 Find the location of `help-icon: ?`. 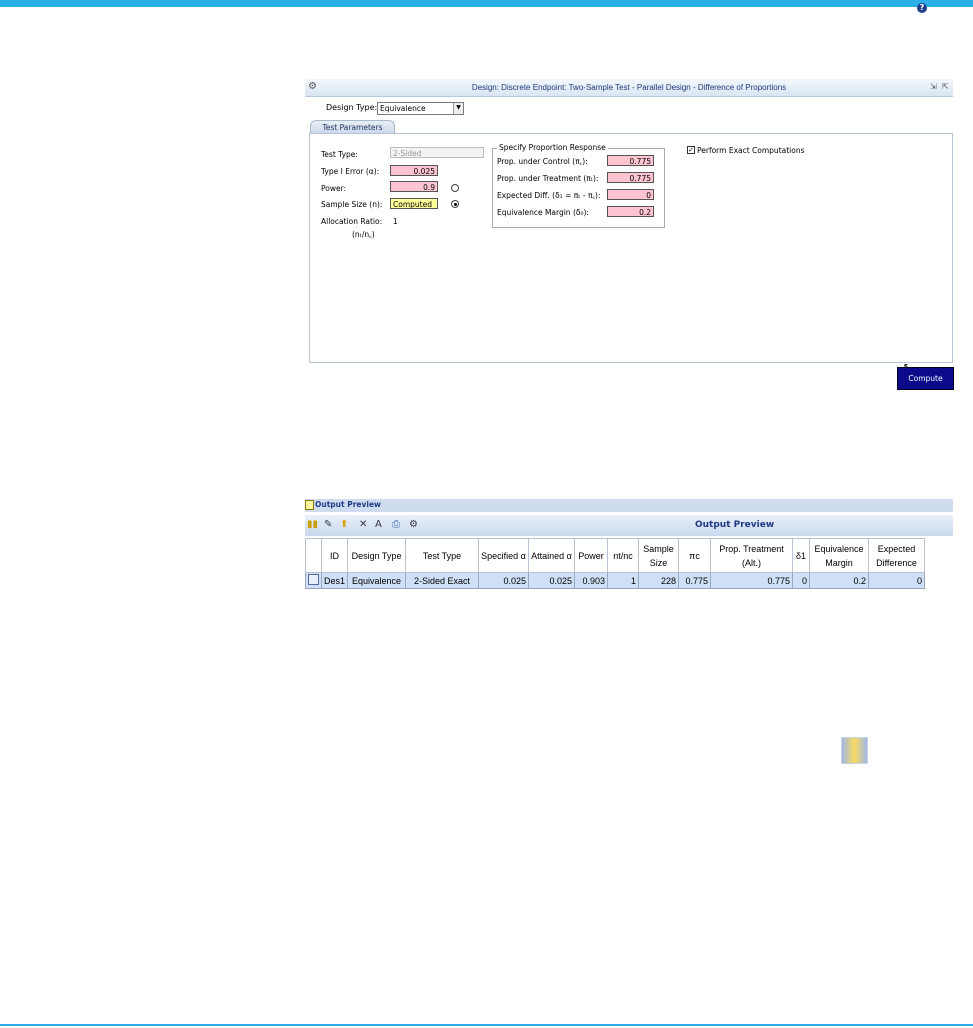

help-icon: ? is located at coordinates (922, 8).